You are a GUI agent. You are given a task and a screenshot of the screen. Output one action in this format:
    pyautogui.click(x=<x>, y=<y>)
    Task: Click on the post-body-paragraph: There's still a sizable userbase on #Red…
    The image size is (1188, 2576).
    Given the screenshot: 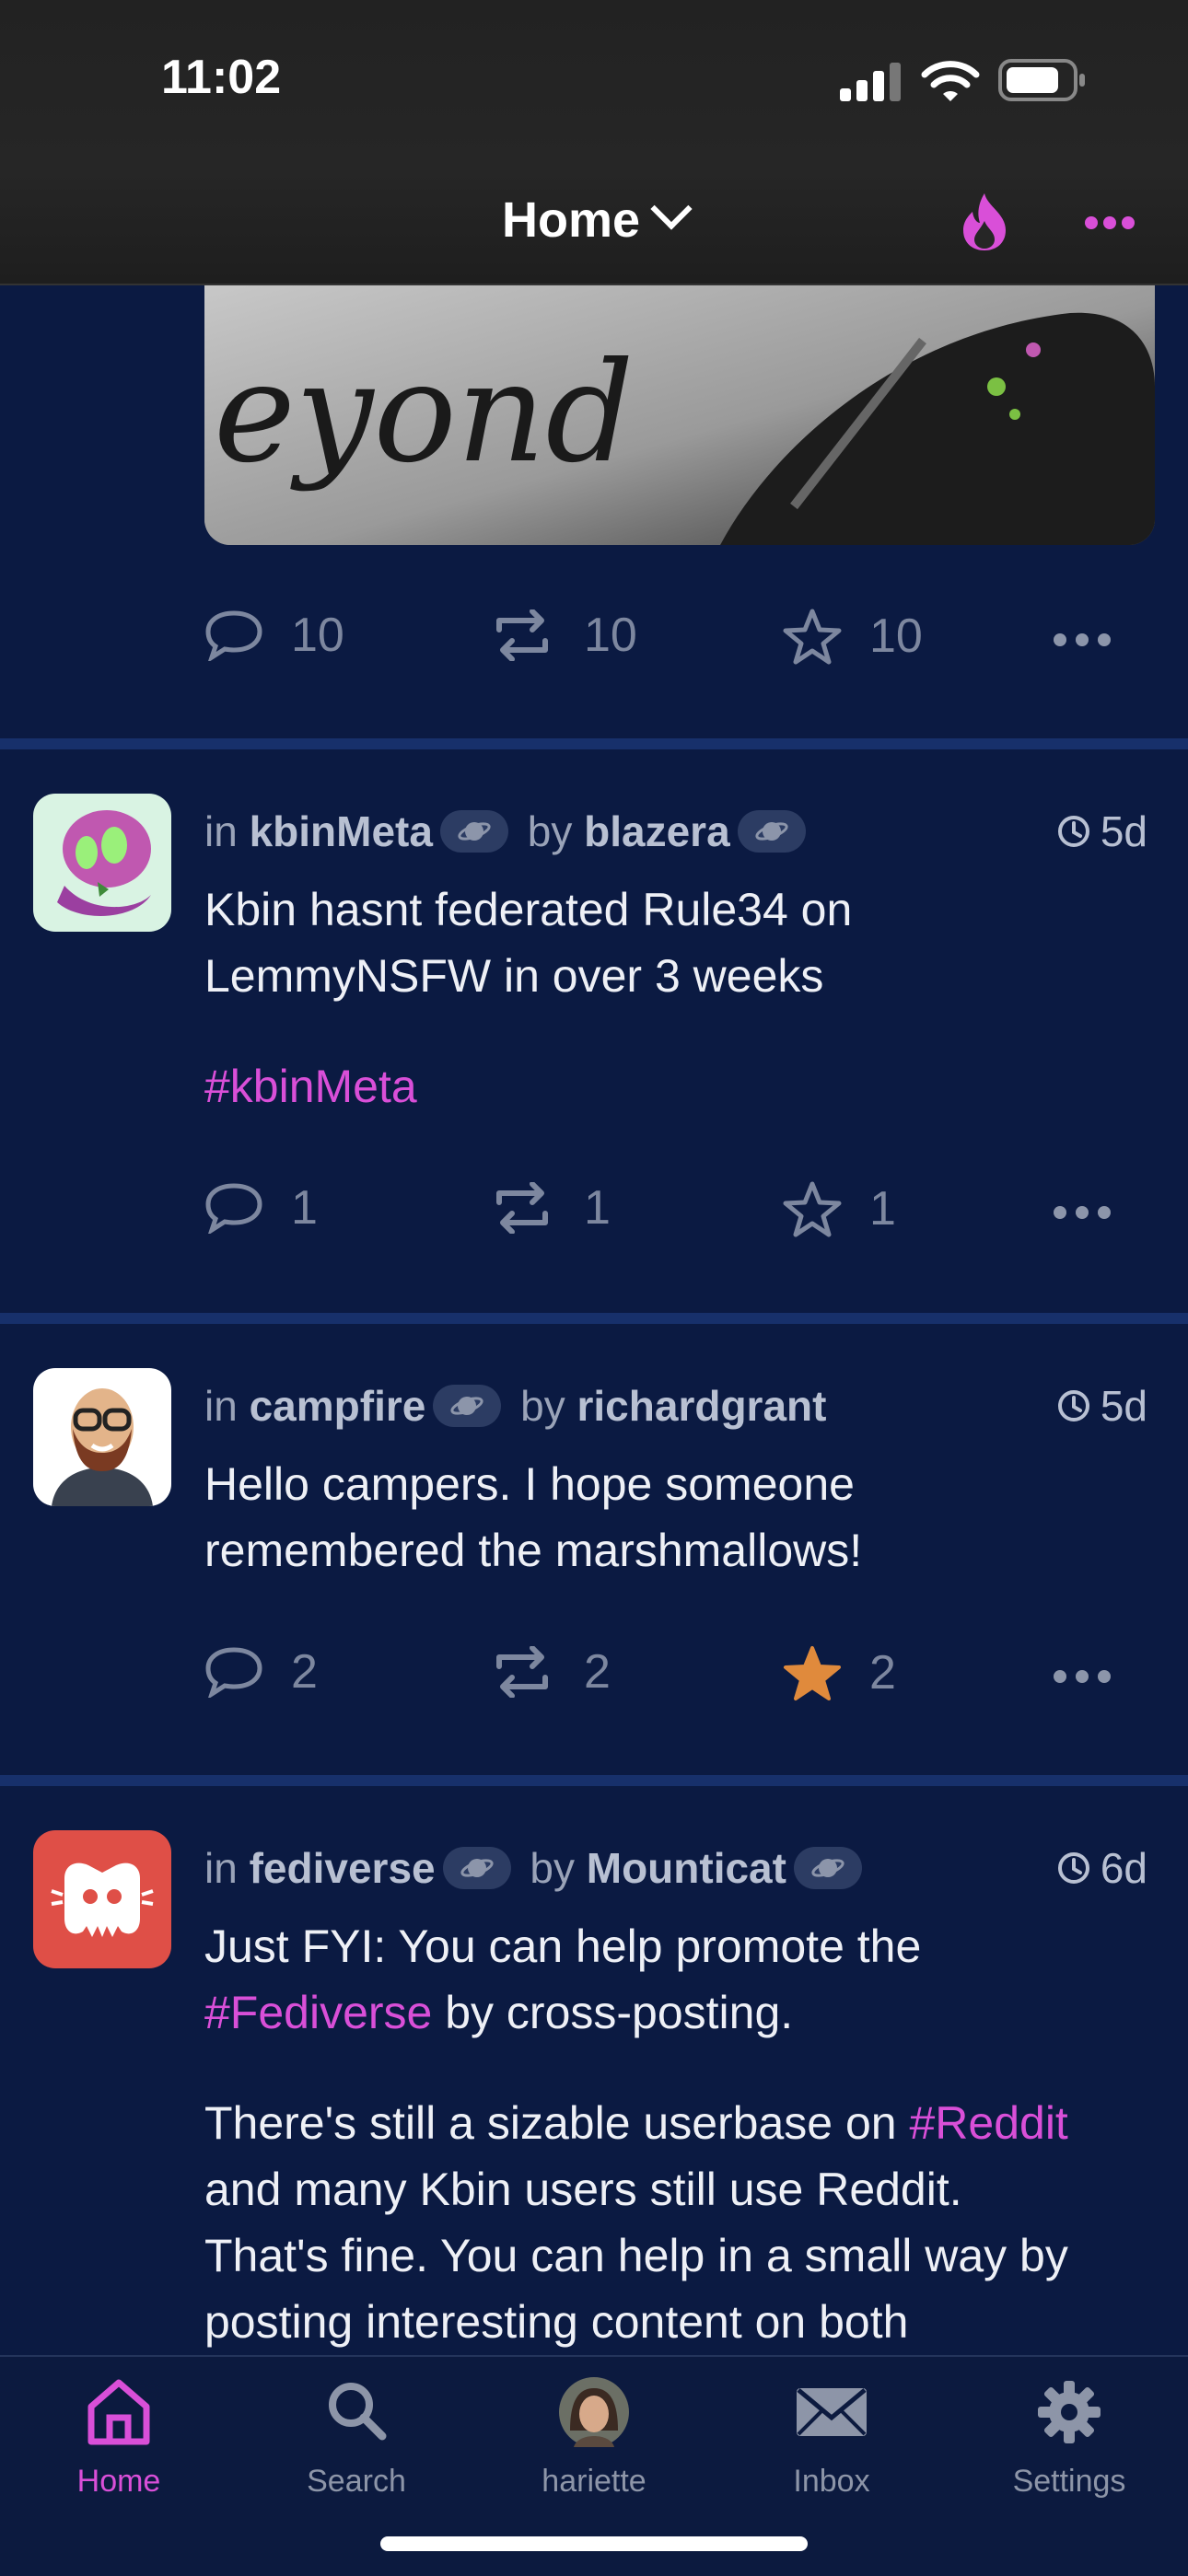 What is the action you would take?
    pyautogui.click(x=692, y=2222)
    